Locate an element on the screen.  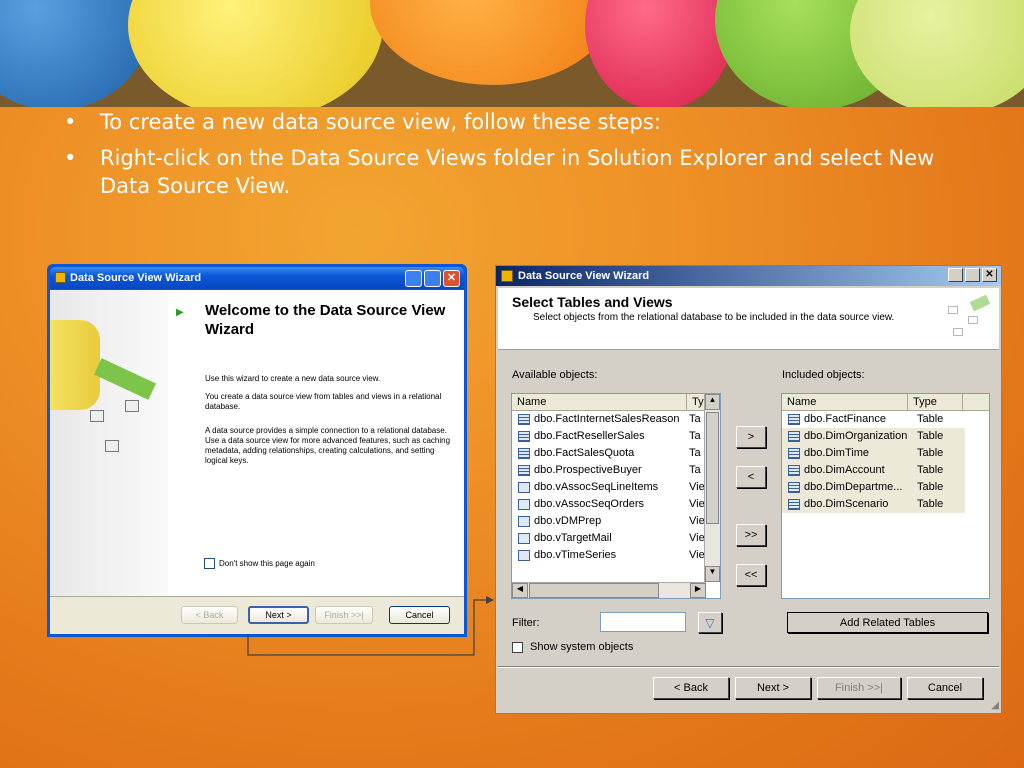
list-item: dbo.vTargetMail Vie is located at coordinates (616, 538).